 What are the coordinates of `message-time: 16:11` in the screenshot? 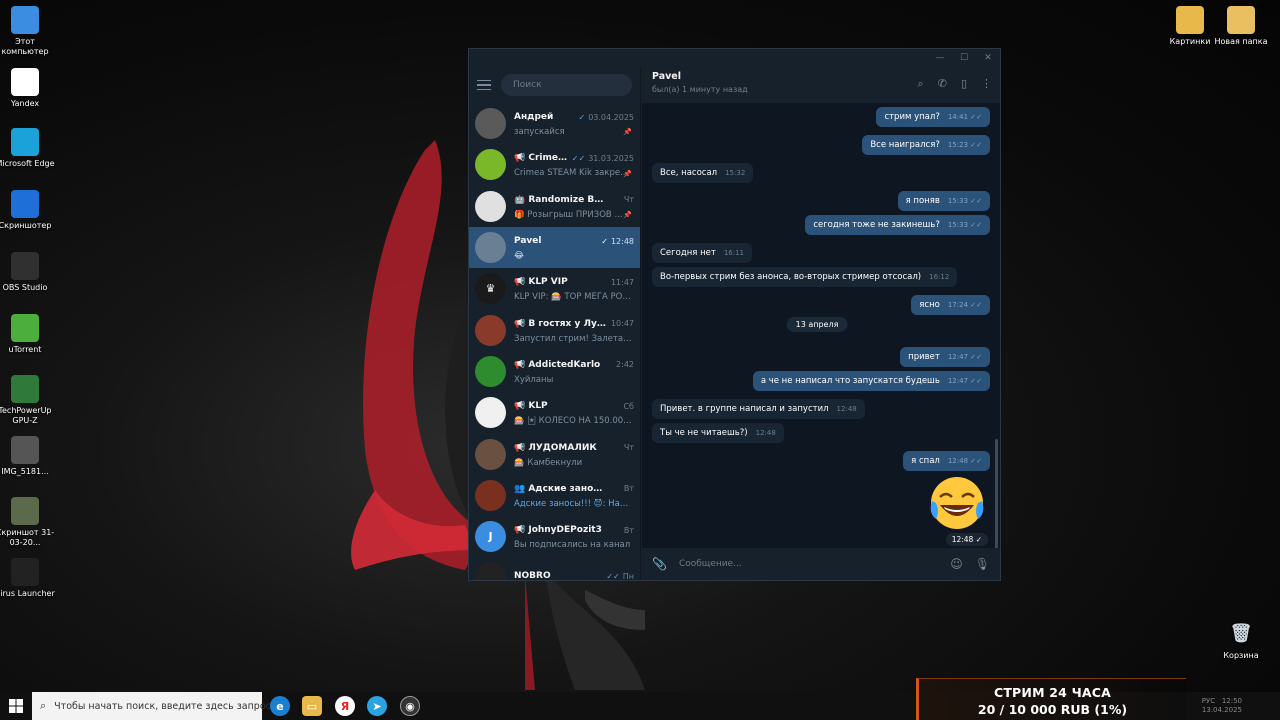 It's located at (734, 253).